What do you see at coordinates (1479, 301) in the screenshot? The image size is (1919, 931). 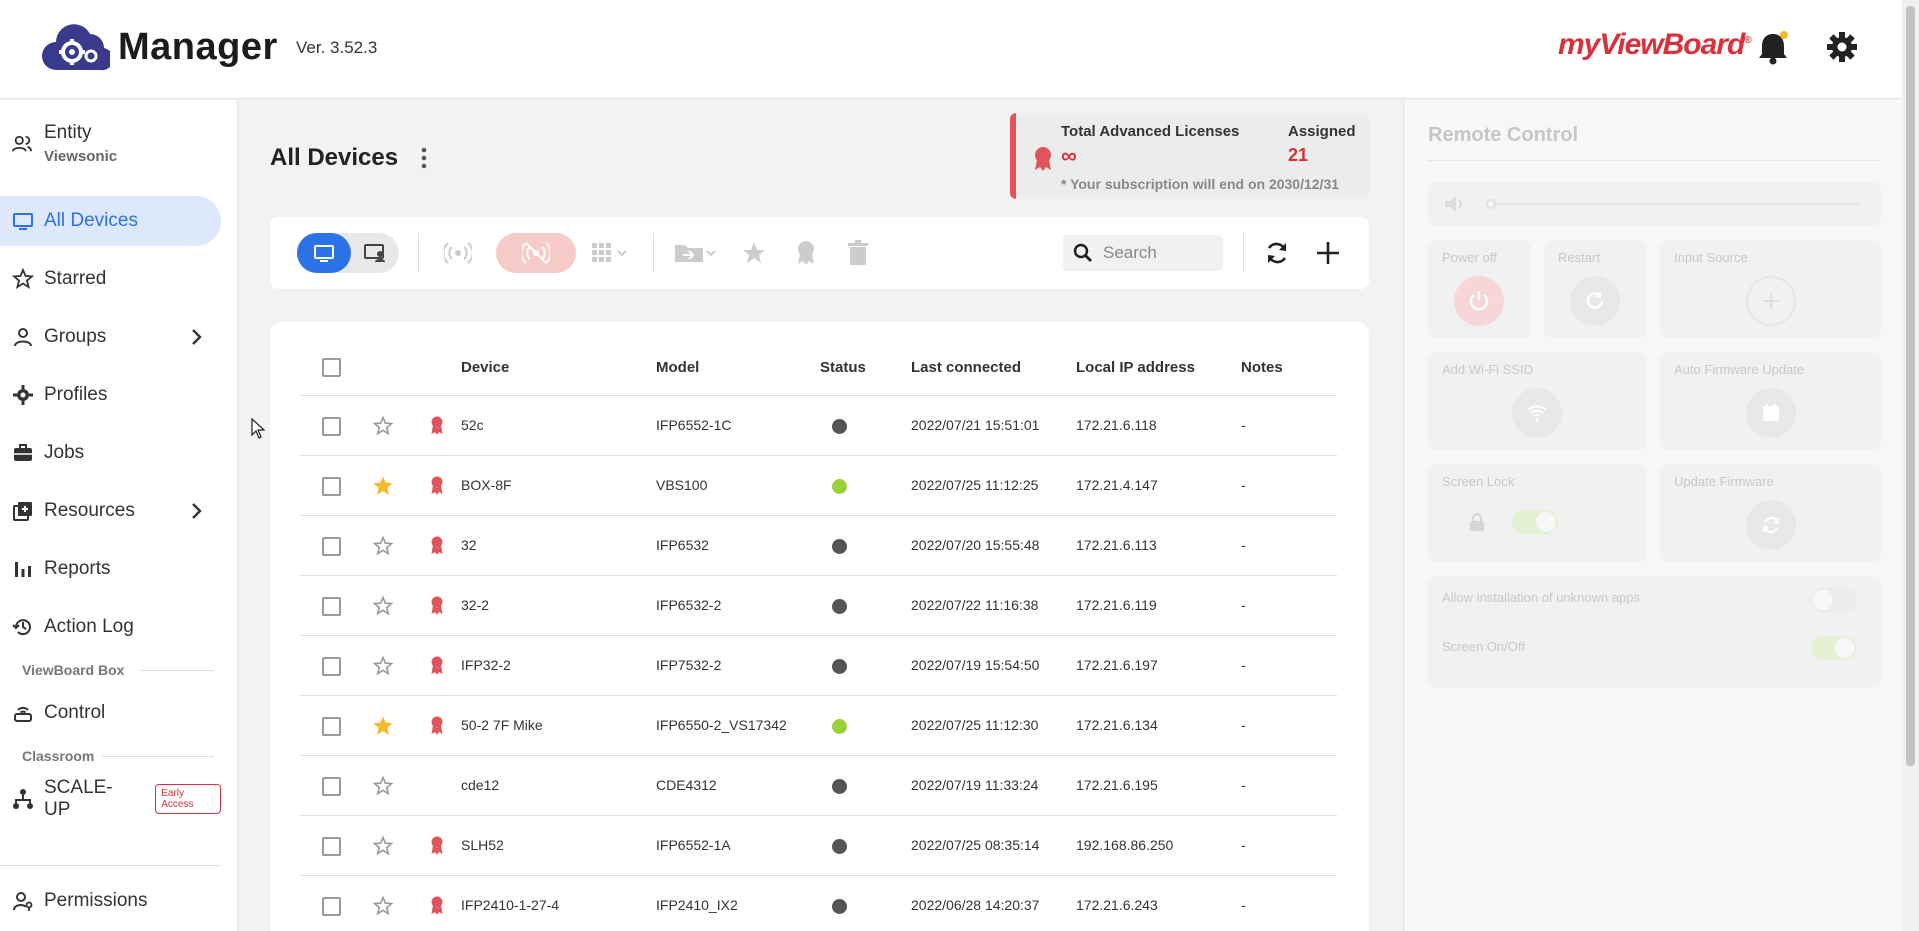 I see `power-off-button` at bounding box center [1479, 301].